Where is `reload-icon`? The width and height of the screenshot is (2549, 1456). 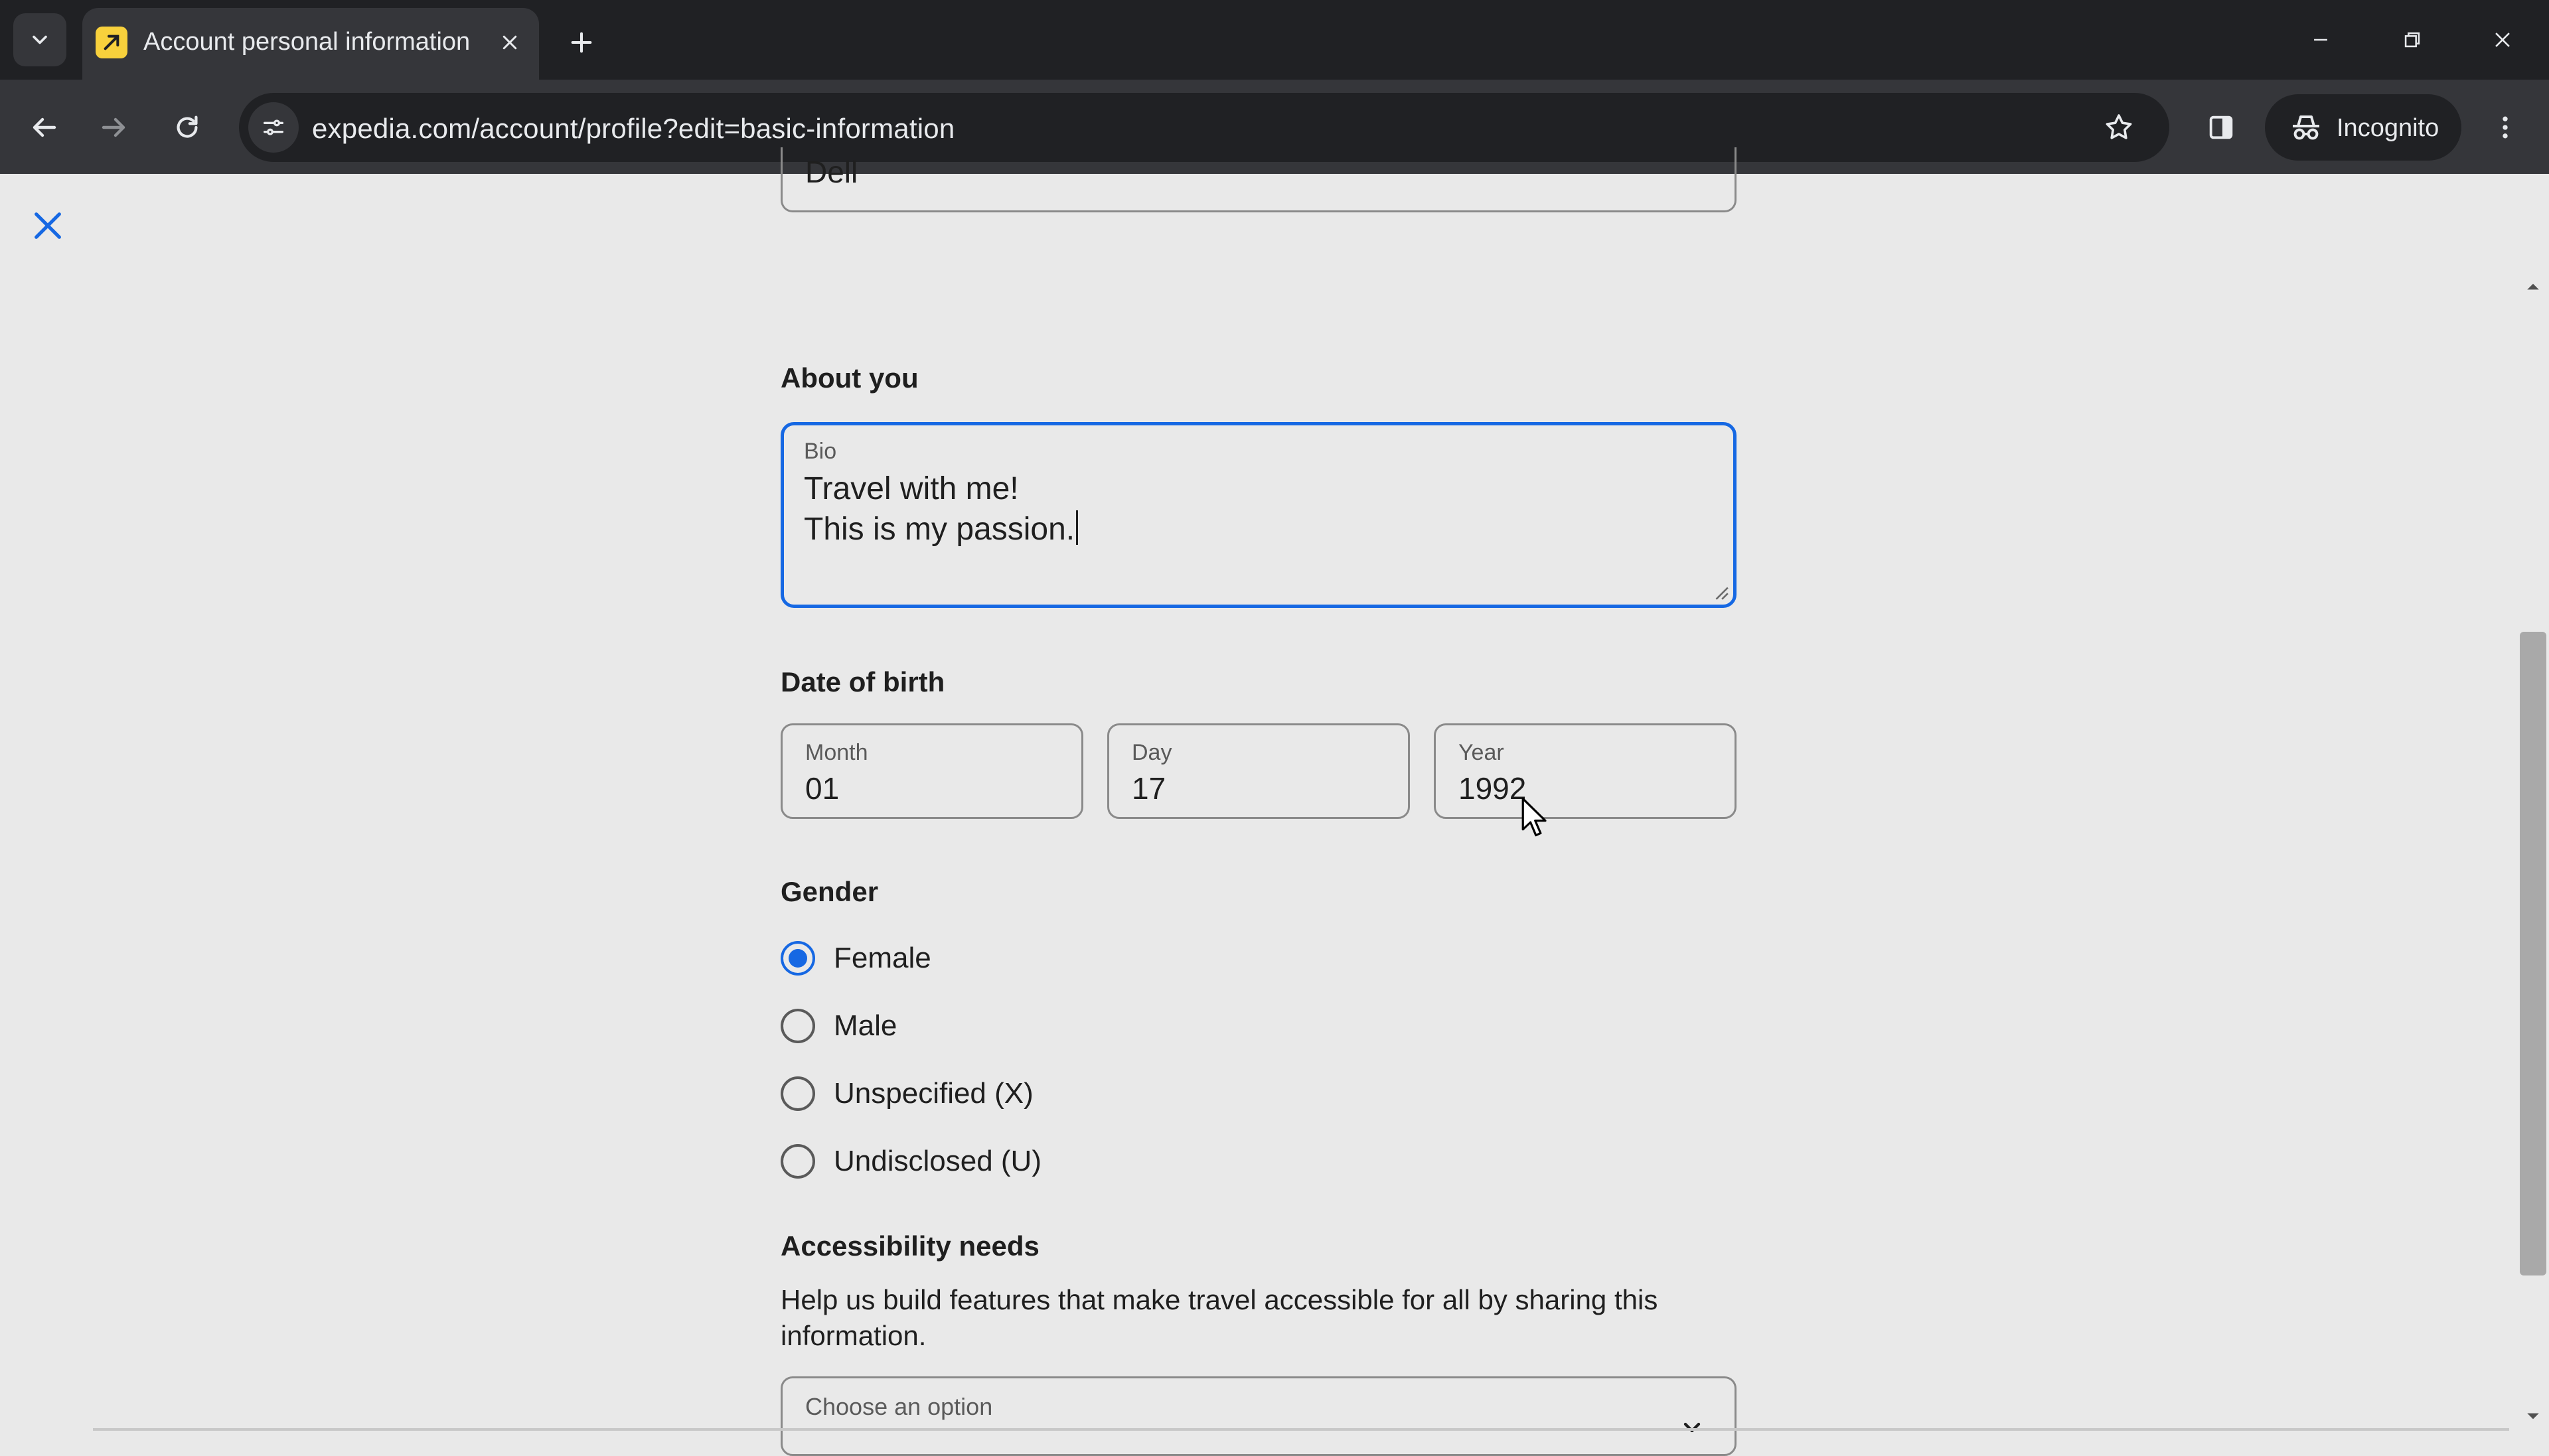
reload-icon is located at coordinates (187, 126).